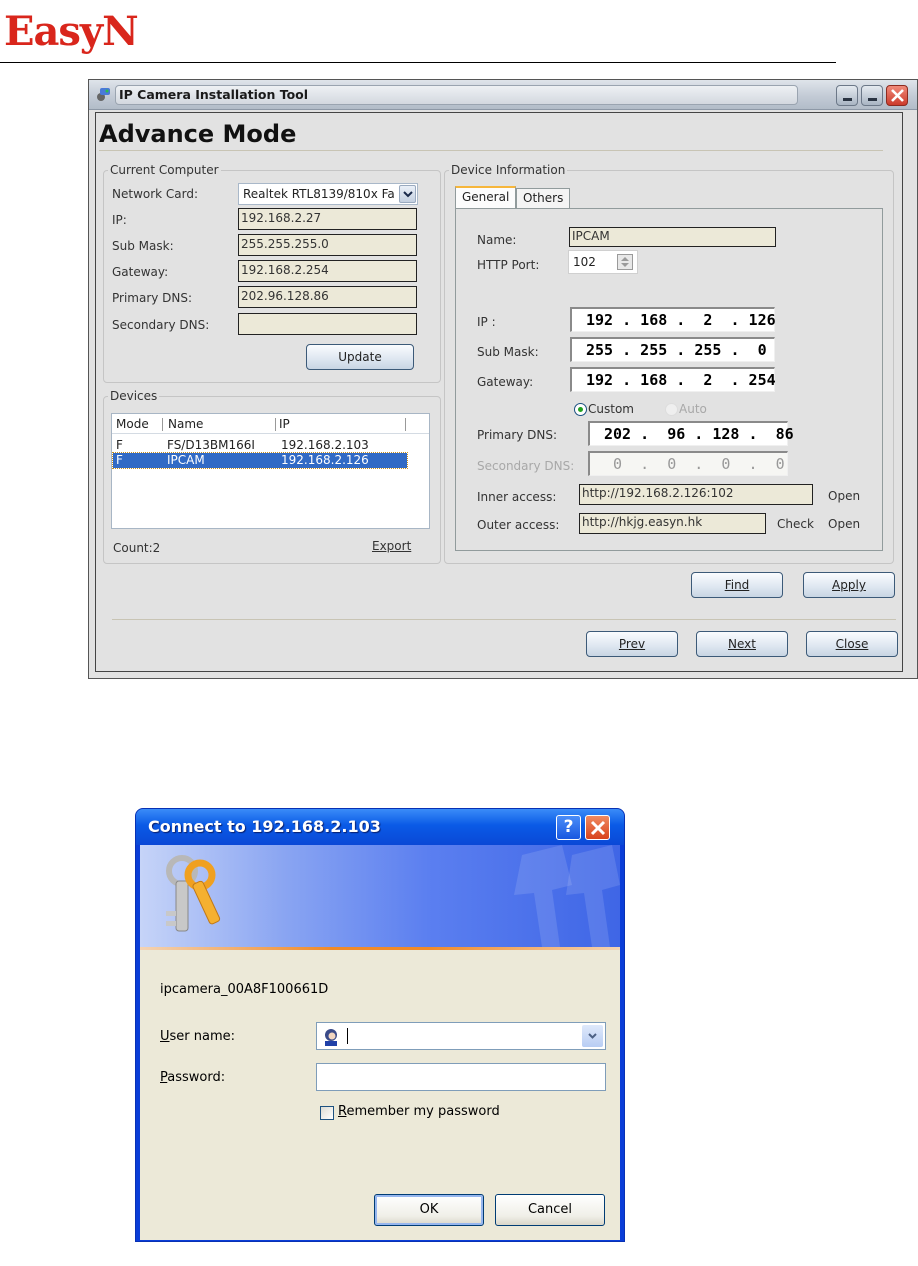  Describe the element at coordinates (418, 62) in the screenshot. I see `header-divider` at that location.